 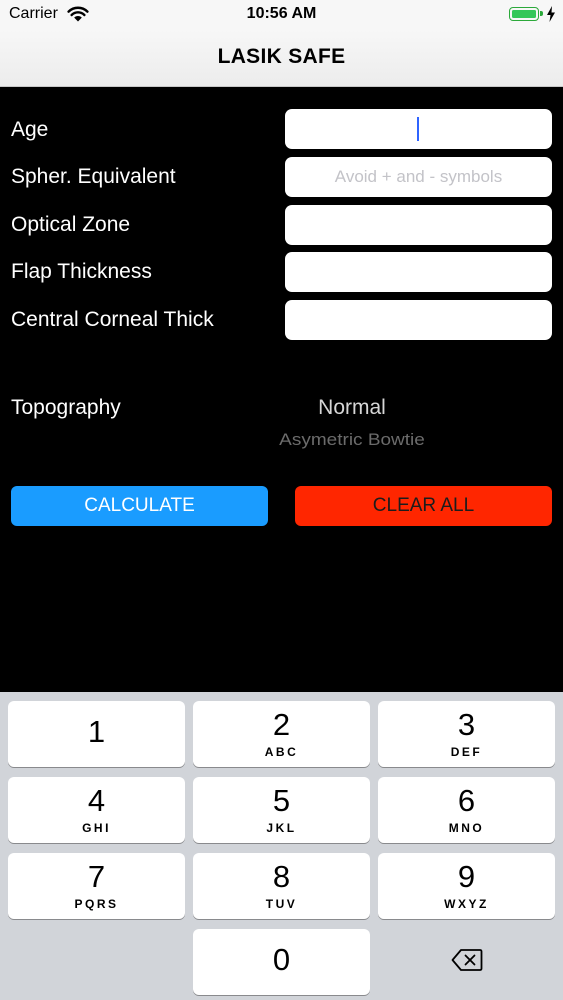 I want to click on key-digit: 9, so click(x=466, y=876).